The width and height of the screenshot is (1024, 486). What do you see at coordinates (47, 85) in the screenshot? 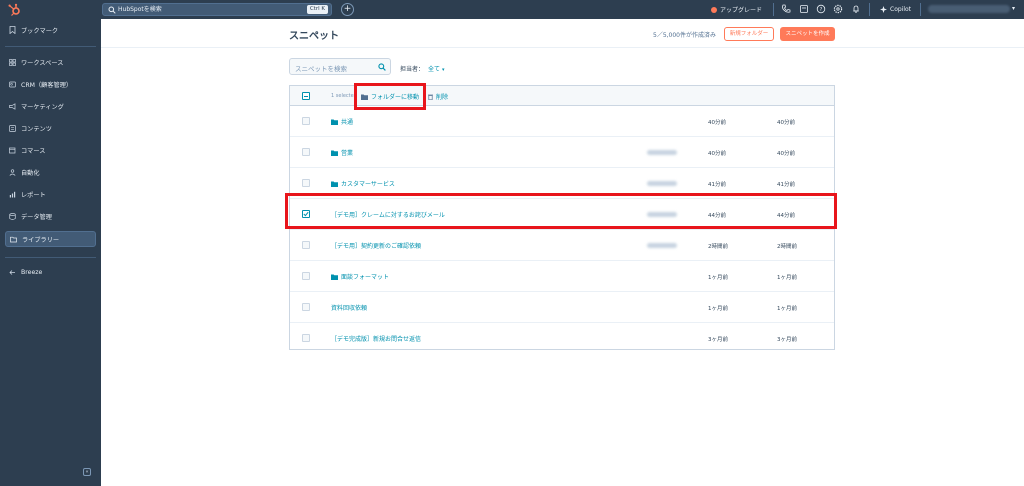
I see `sidebar-item-label: CRM（顧客管理）` at bounding box center [47, 85].